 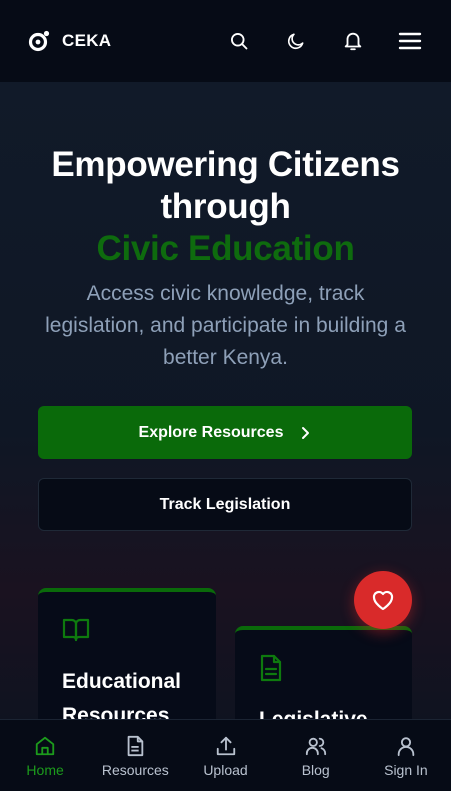 What do you see at coordinates (225, 770) in the screenshot?
I see `nav-label: Upload` at bounding box center [225, 770].